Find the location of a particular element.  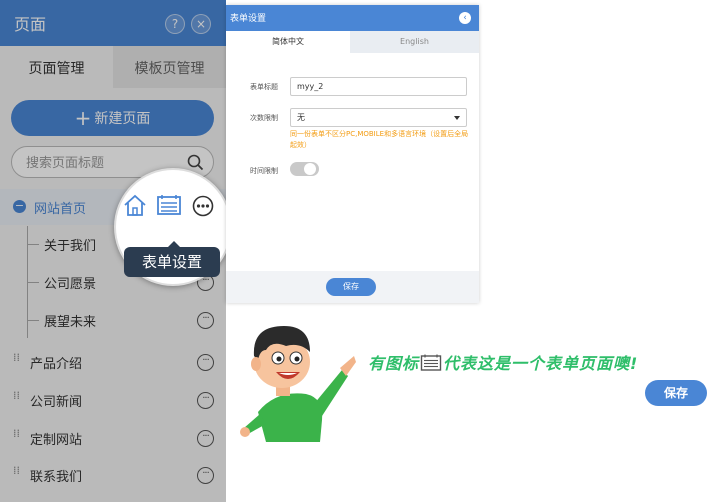

more-icon is located at coordinates (203, 206).